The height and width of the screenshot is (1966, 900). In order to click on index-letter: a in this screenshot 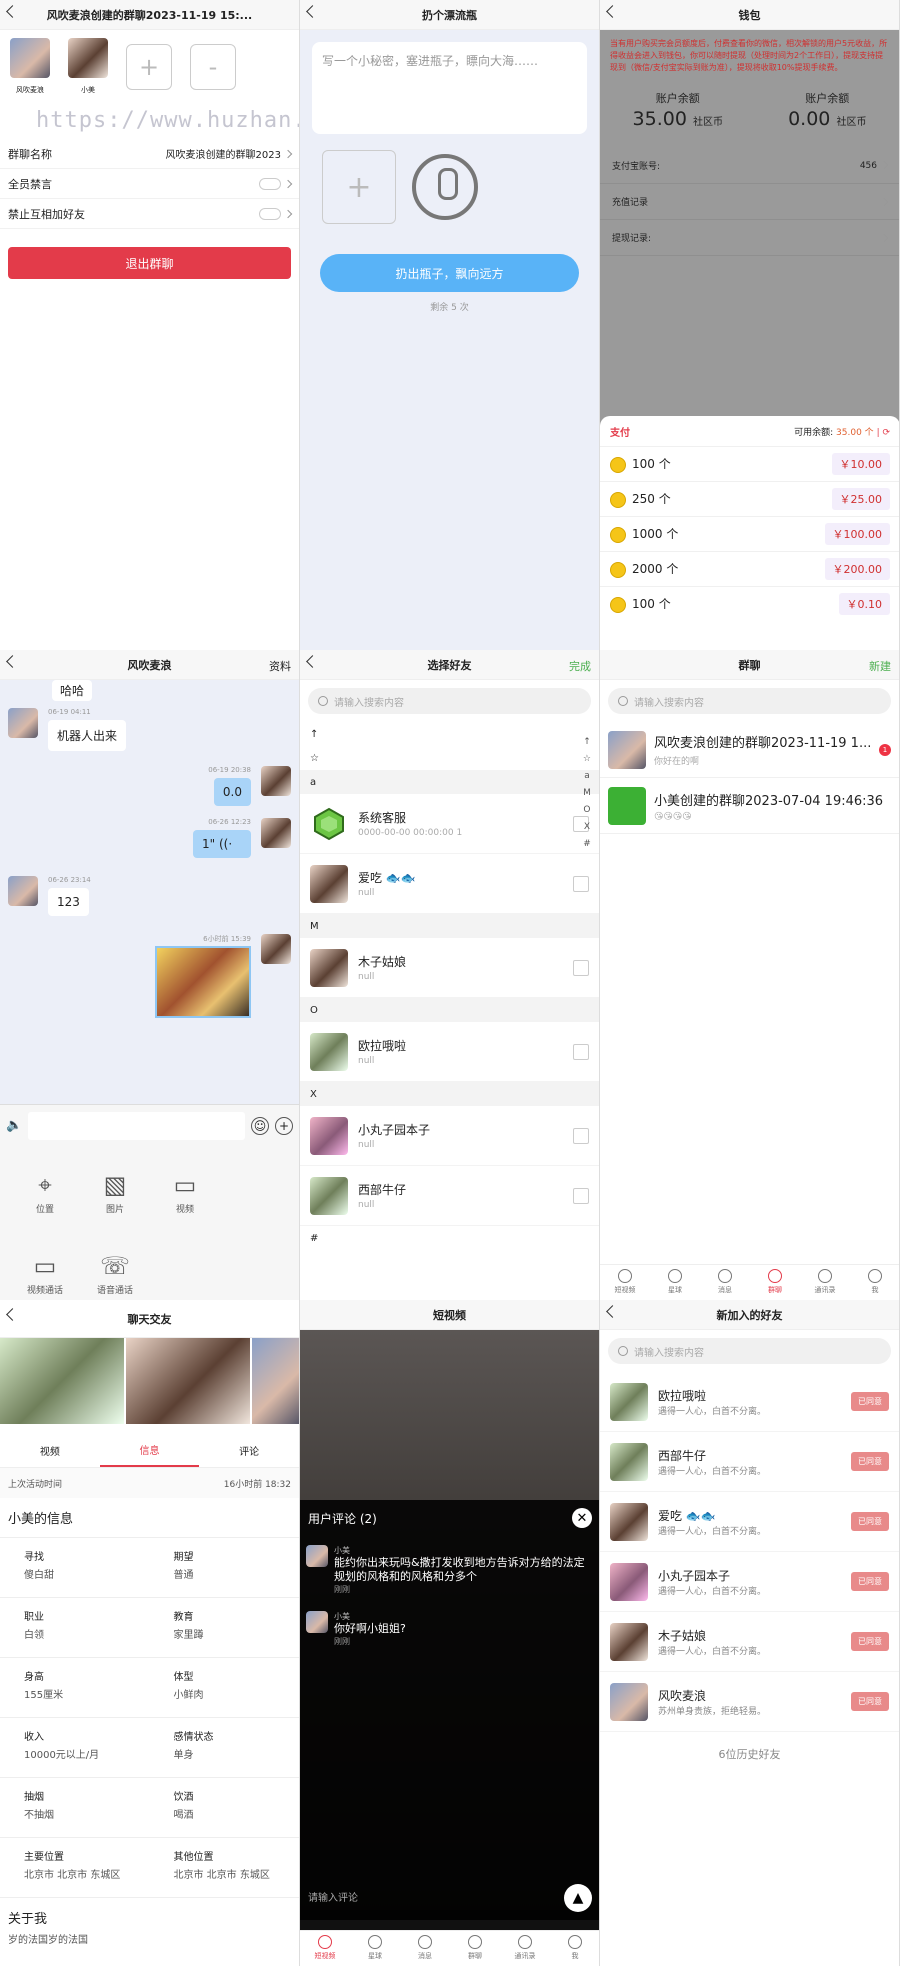, I will do `click(587, 776)`.